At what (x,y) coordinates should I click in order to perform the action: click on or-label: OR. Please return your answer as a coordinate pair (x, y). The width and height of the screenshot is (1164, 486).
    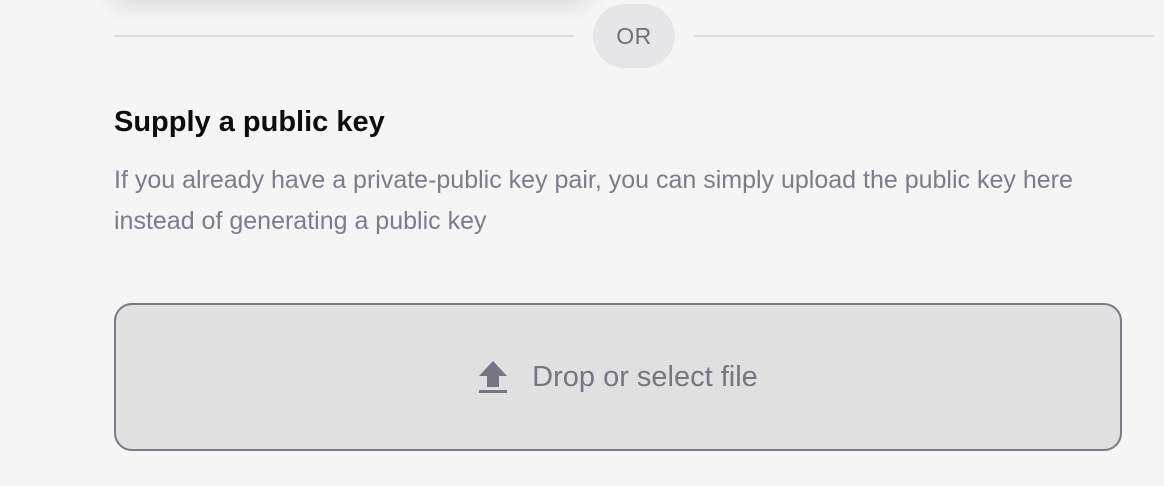
    Looking at the image, I should click on (634, 36).